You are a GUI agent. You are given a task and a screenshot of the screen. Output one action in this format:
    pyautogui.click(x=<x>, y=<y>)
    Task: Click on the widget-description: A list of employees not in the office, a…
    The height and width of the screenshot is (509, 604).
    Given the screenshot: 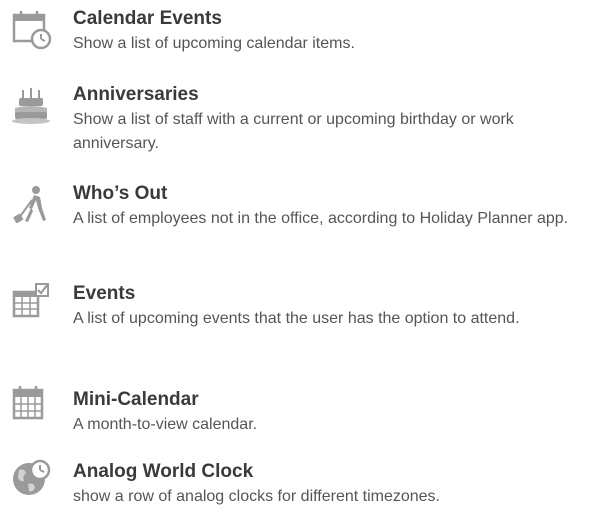 What is the action you would take?
    pyautogui.click(x=321, y=218)
    